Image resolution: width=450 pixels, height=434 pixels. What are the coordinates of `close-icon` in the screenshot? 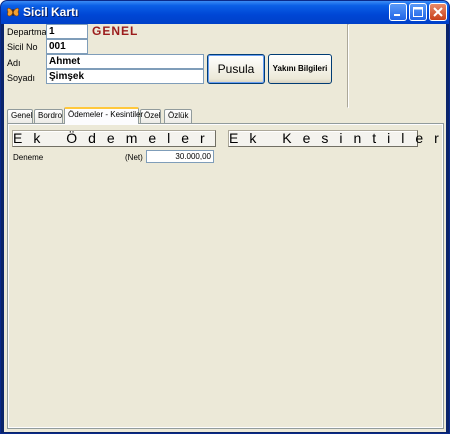 It's located at (438, 12).